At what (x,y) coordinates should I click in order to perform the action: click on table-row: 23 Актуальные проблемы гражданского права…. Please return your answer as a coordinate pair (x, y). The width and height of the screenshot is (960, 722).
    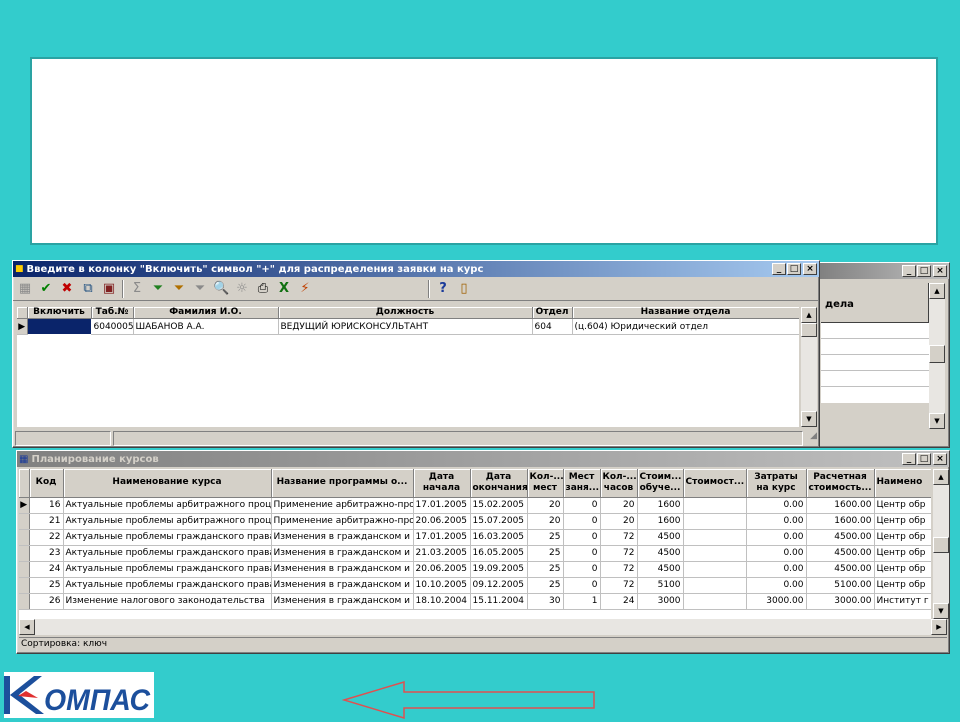
    Looking at the image, I should click on (475, 553).